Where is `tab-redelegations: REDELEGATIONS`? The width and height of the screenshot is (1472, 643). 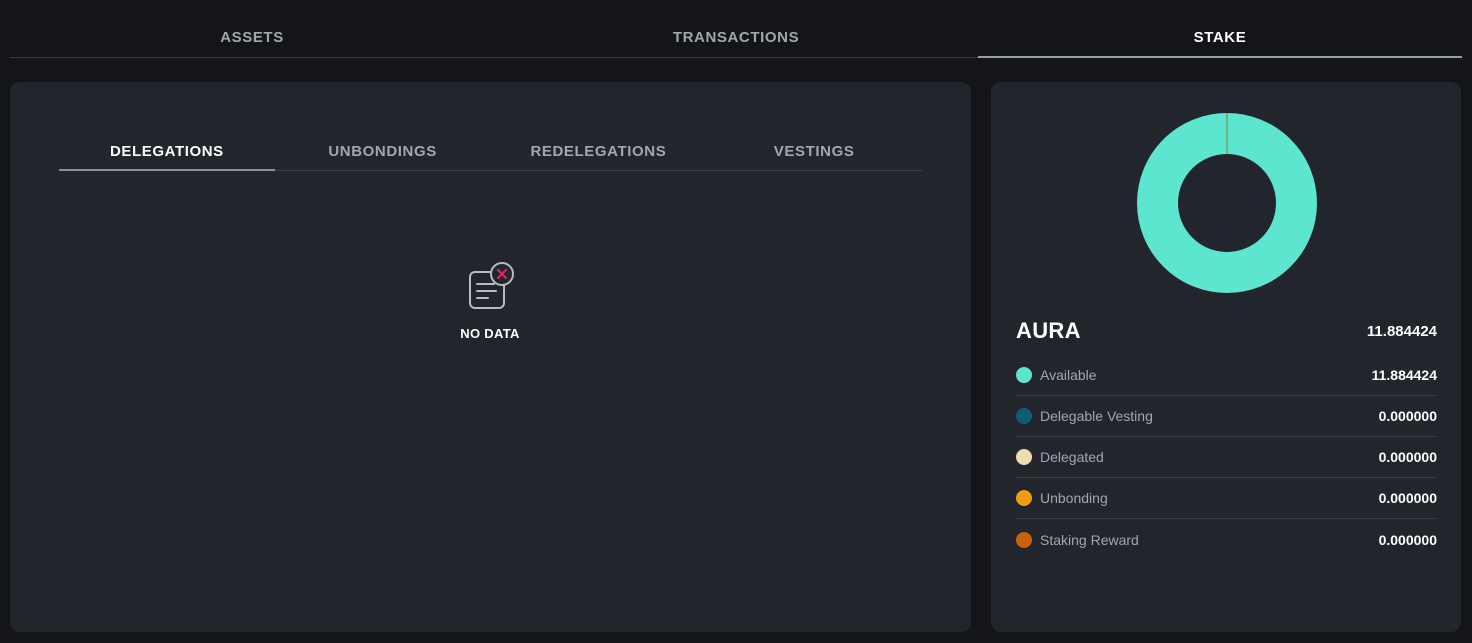 tab-redelegations: REDELEGATIONS is located at coordinates (599, 150).